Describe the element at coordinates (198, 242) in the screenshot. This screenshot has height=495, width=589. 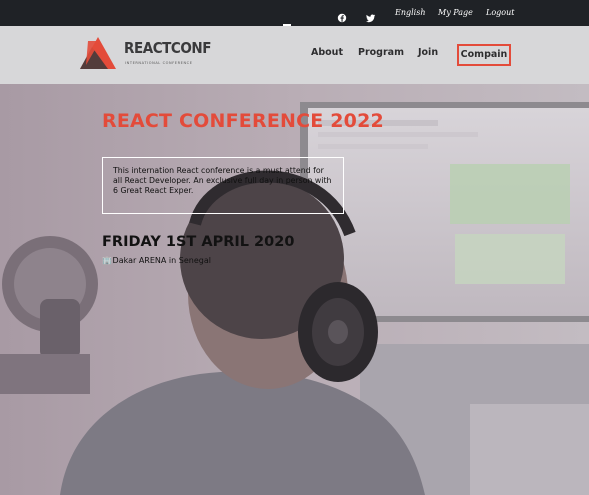
I see `event-date: FRIDAY 1ST APRIL 2020` at that location.